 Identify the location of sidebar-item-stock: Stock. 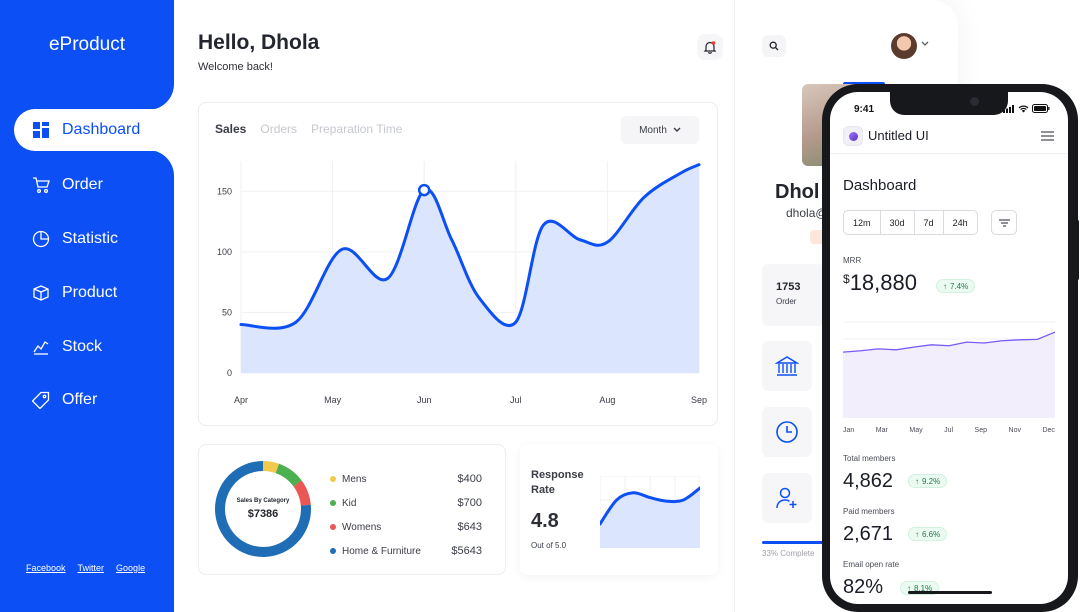
(58, 347).